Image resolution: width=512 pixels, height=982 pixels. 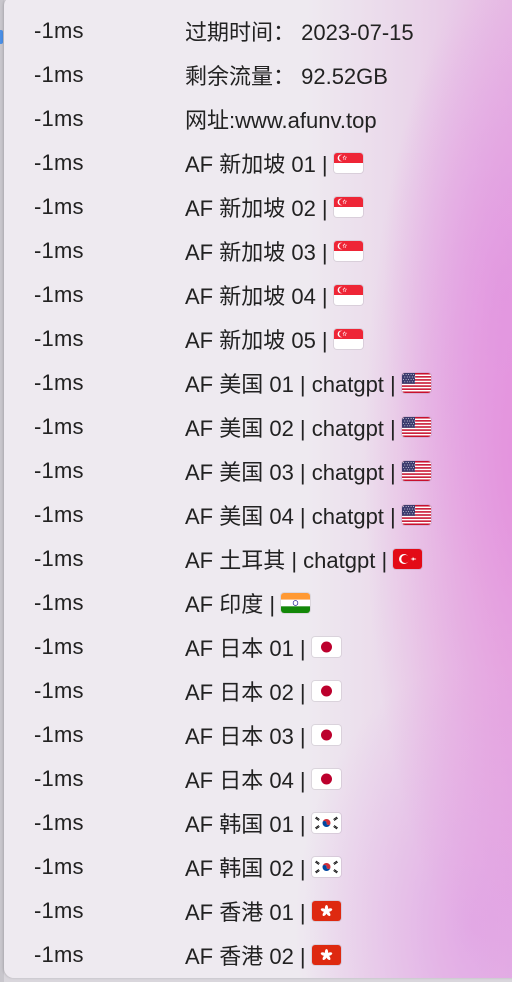 I want to click on node-name-label: AF 新加坡 01 |, so click(x=274, y=163).